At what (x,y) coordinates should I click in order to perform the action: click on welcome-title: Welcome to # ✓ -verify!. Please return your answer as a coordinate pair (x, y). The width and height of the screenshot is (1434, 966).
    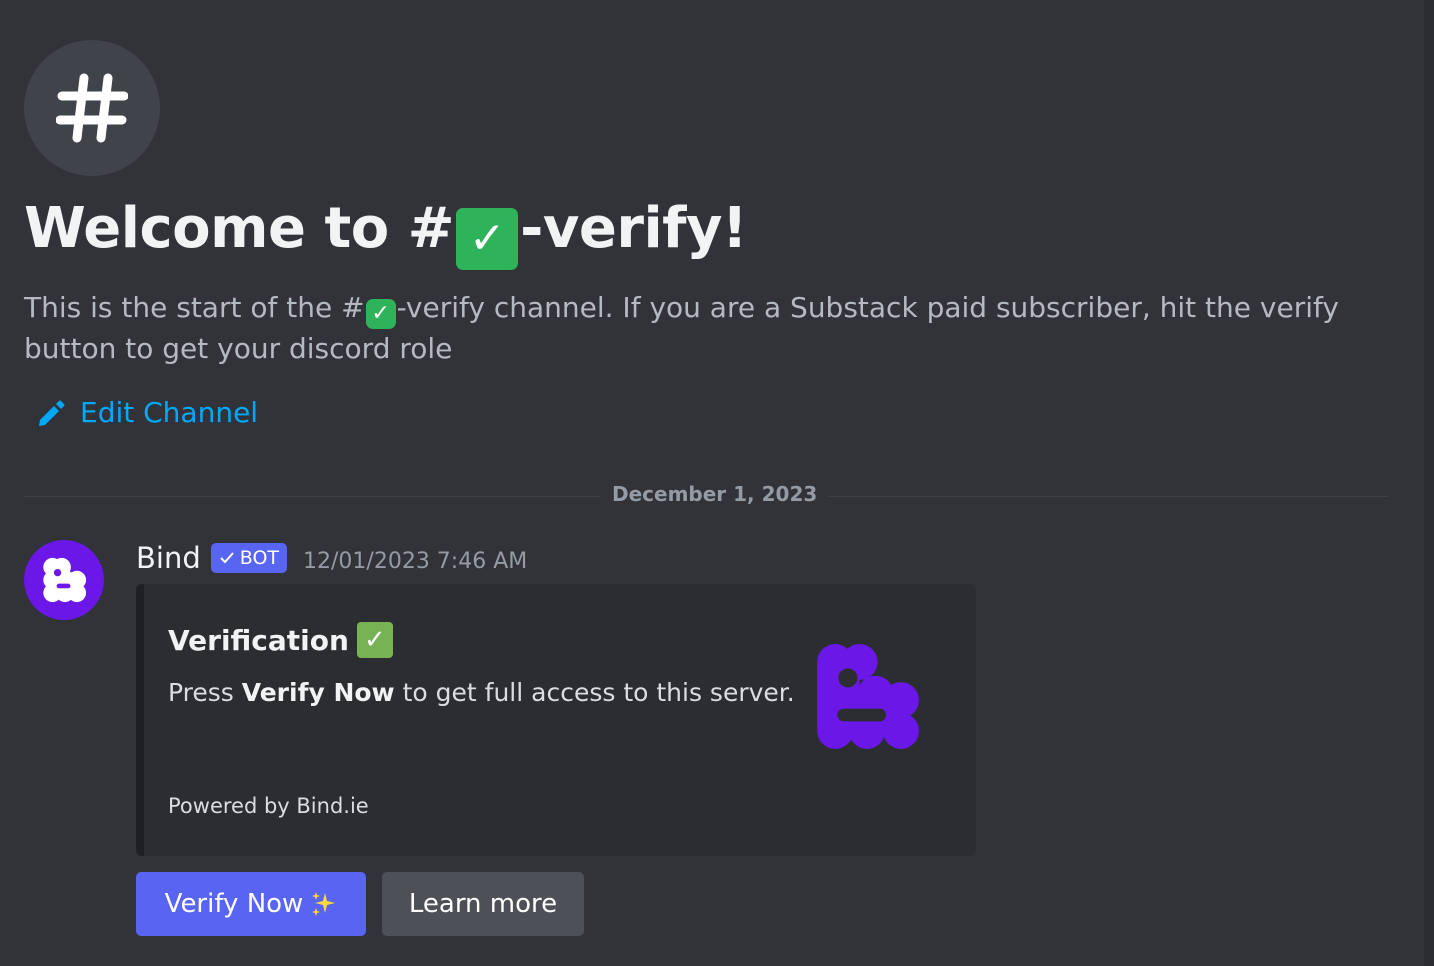
    Looking at the image, I should click on (386, 233).